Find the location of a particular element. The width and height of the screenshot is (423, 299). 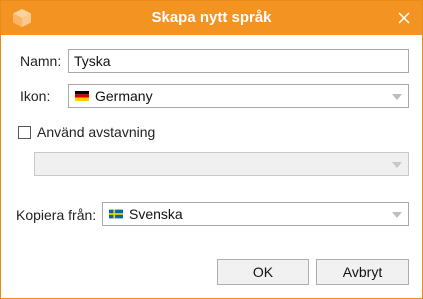

cancel-button: Avbryt is located at coordinates (362, 272).